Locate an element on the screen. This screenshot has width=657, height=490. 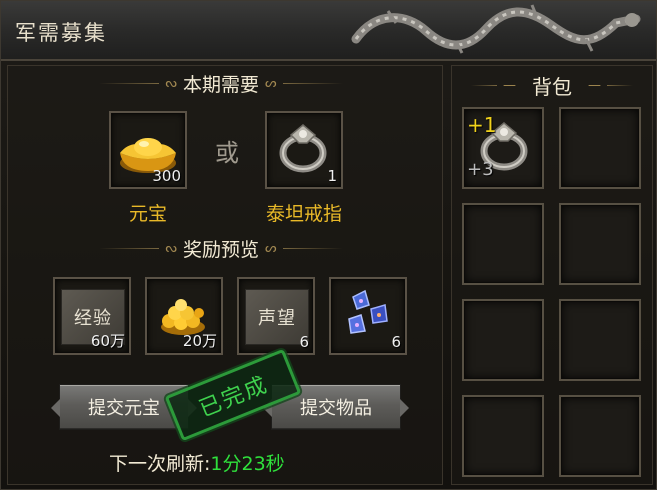
item-count: 20万 is located at coordinates (199, 341).